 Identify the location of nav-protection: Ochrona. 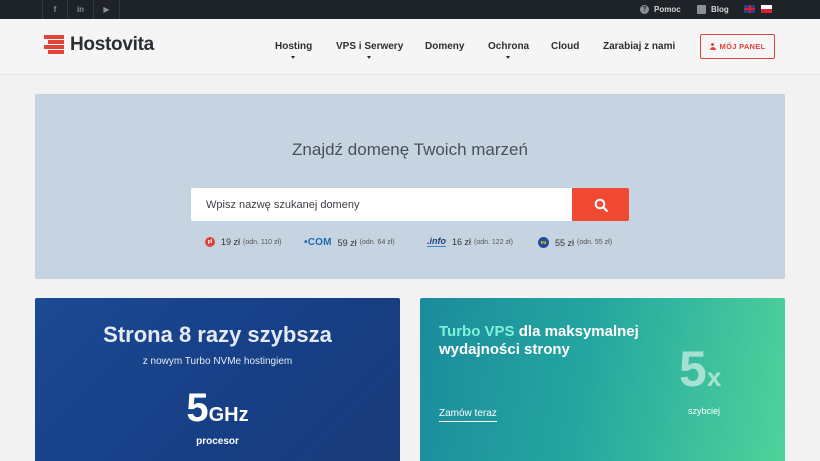
(508, 50).